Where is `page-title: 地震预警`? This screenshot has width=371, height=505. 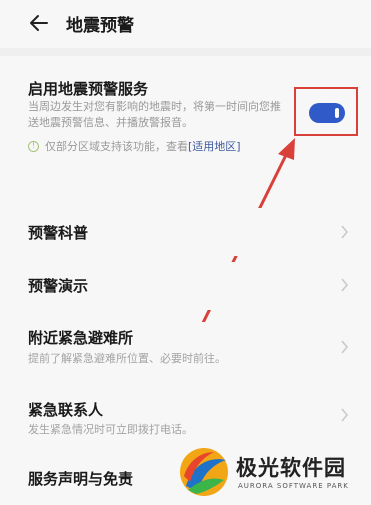
page-title: 地震预警 is located at coordinates (100, 26).